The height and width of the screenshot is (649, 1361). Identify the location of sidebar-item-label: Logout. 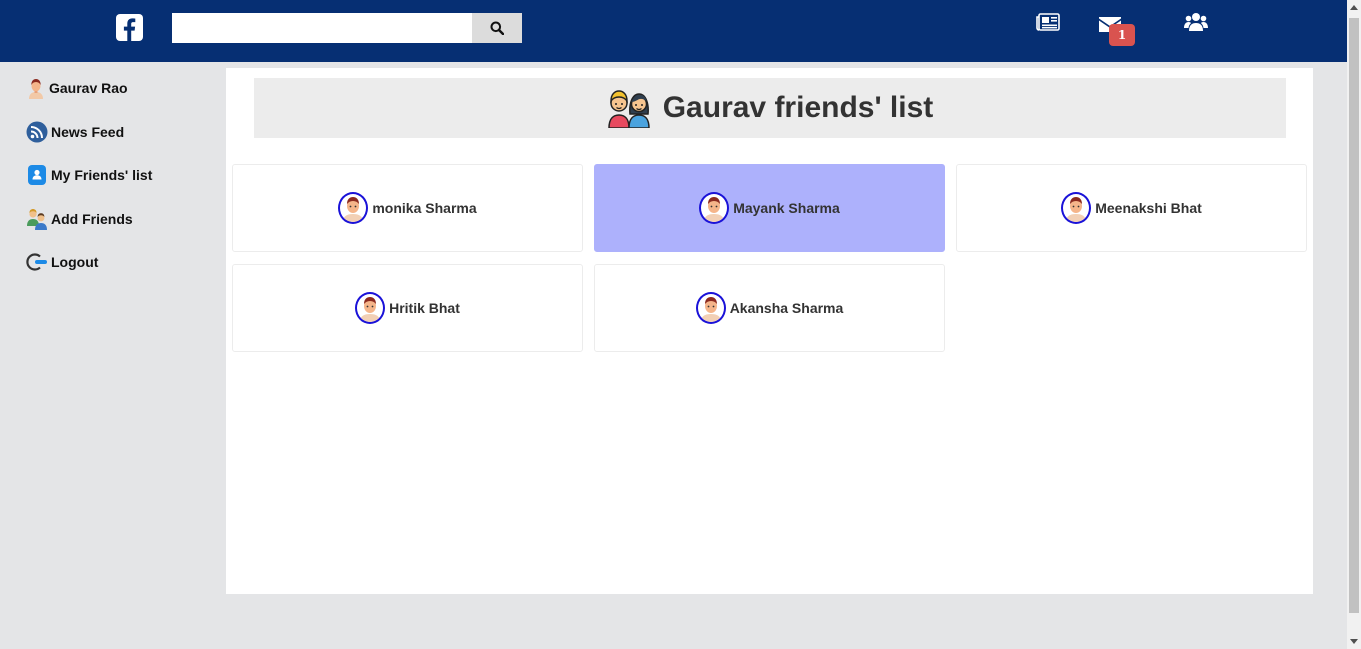
(75, 262).